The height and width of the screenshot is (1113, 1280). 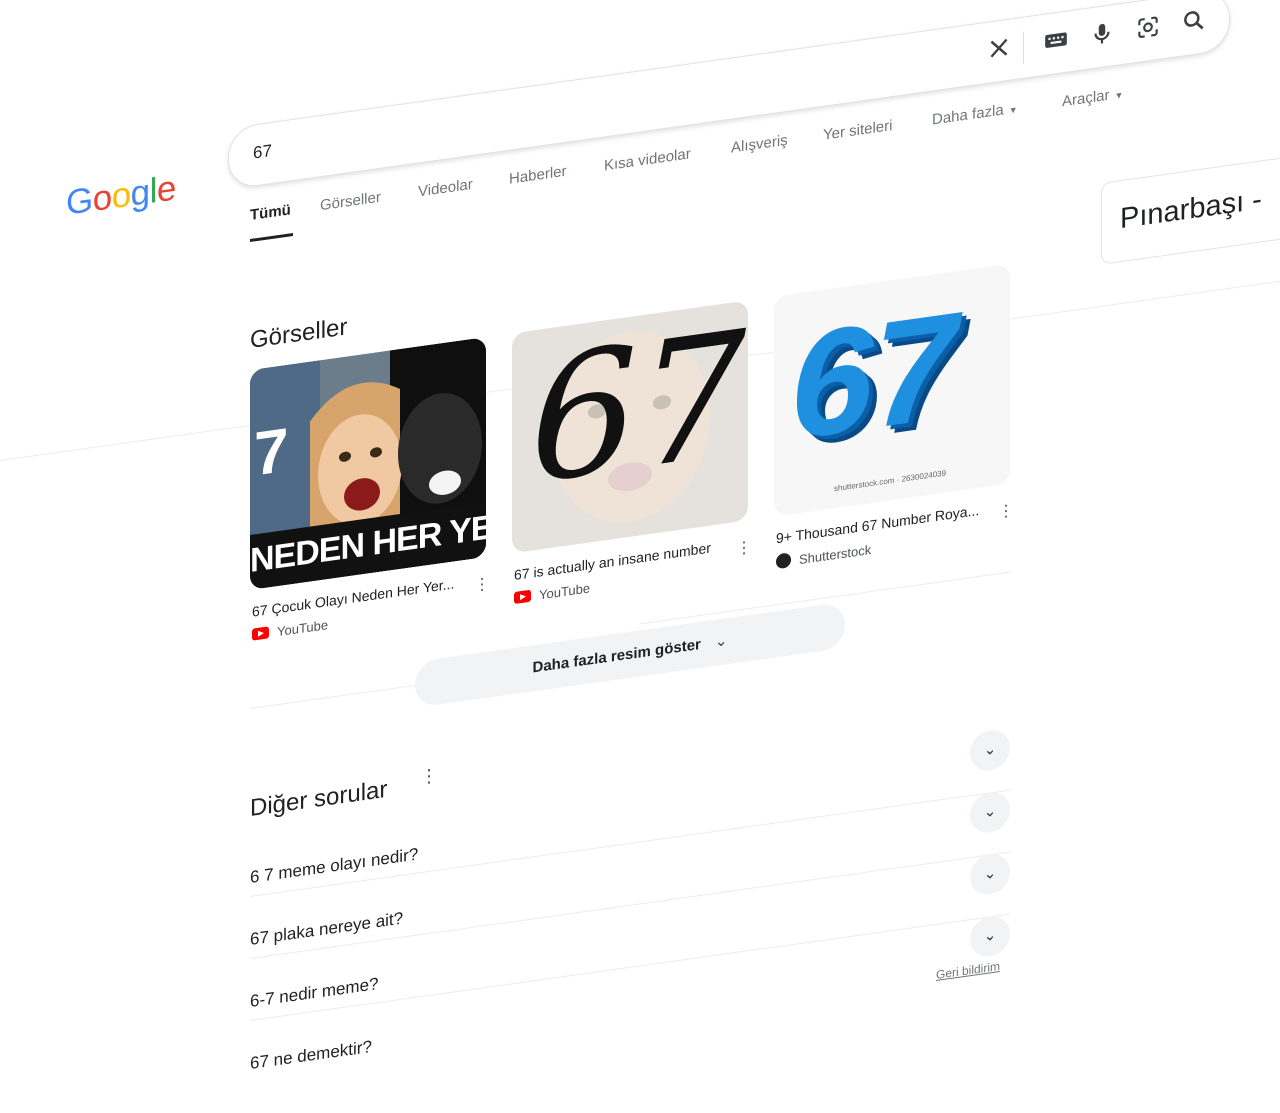 What do you see at coordinates (968, 970) in the screenshot?
I see `feedback-link: Geri bildirim` at bounding box center [968, 970].